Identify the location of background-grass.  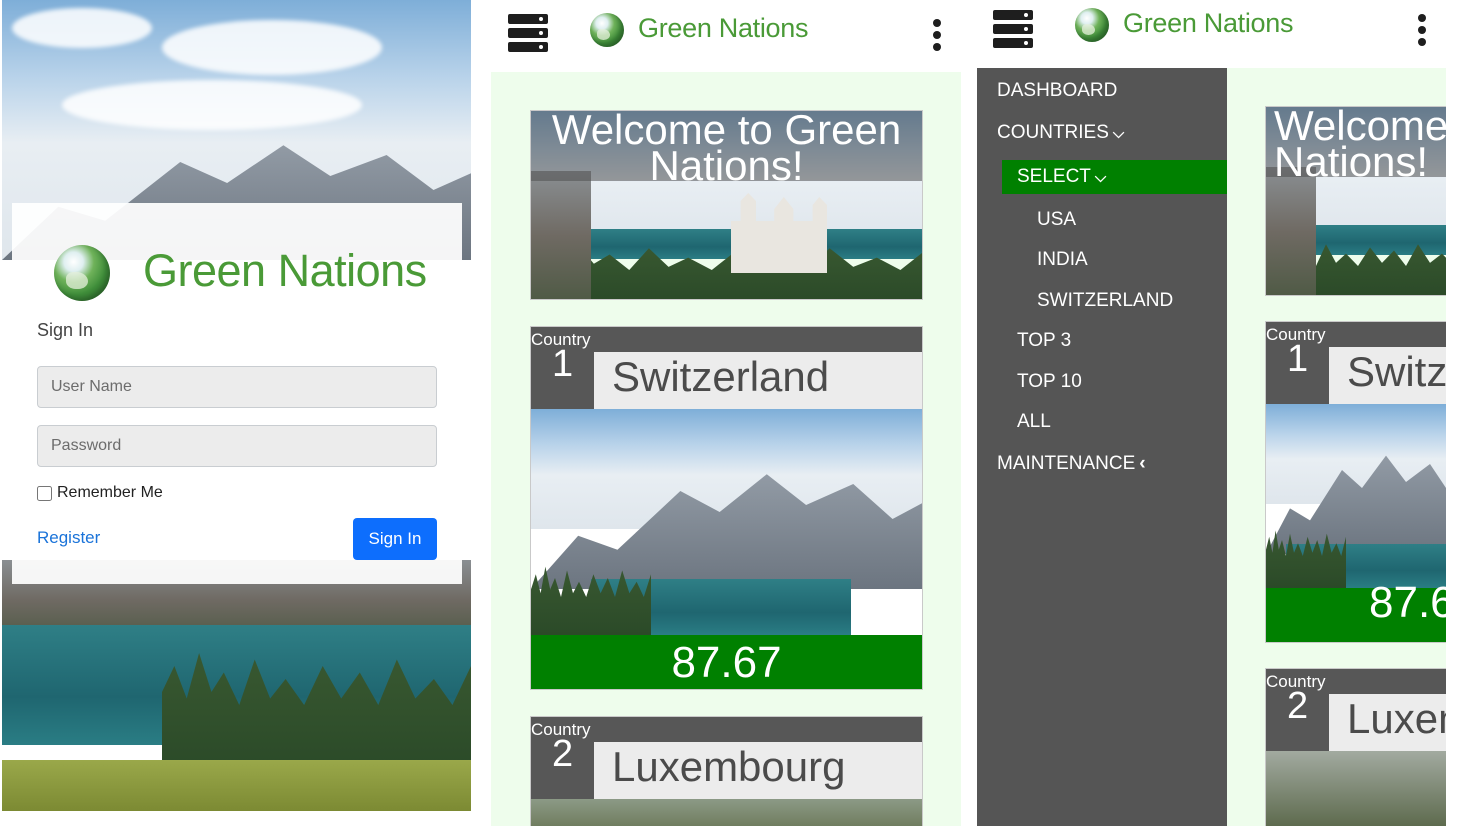
(236, 785).